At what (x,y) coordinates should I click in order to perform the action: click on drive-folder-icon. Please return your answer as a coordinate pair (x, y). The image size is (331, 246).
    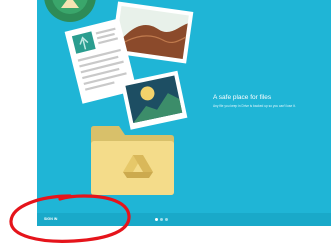
    Looking at the image, I should click on (132, 160).